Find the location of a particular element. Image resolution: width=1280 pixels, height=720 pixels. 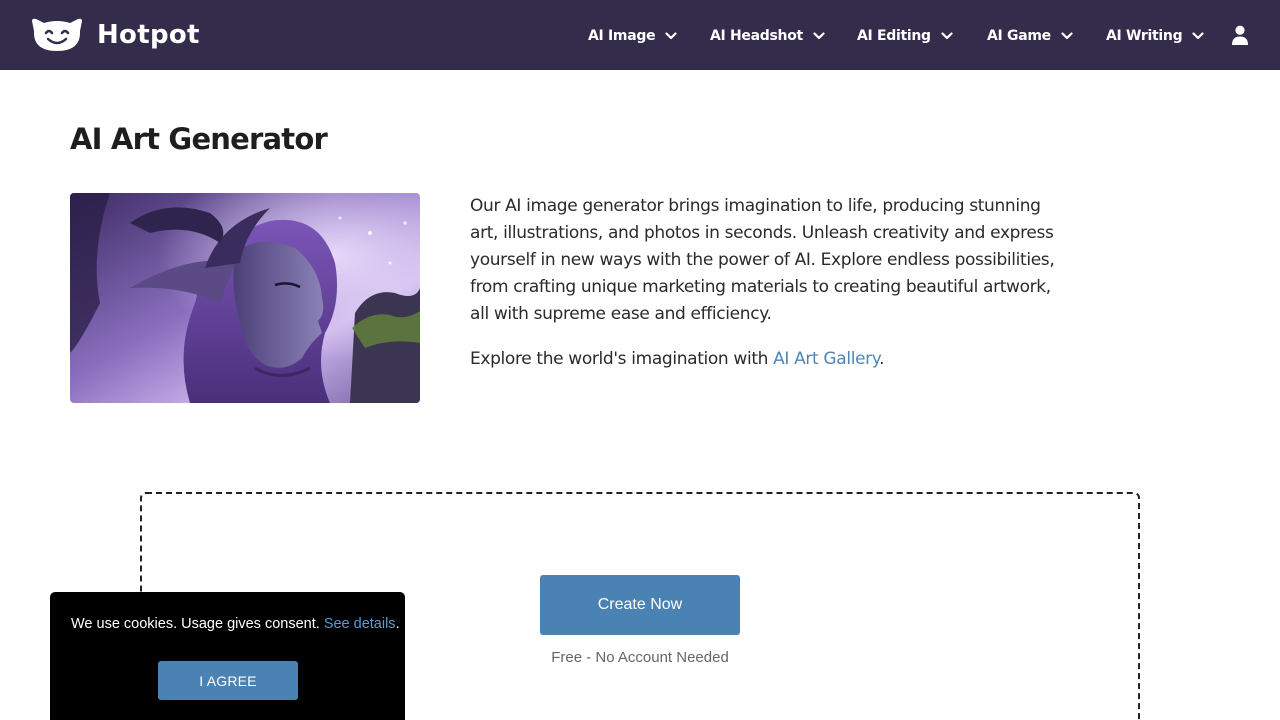

cookie-text: We use cookies. Usage gives consent. is located at coordinates (197, 624).